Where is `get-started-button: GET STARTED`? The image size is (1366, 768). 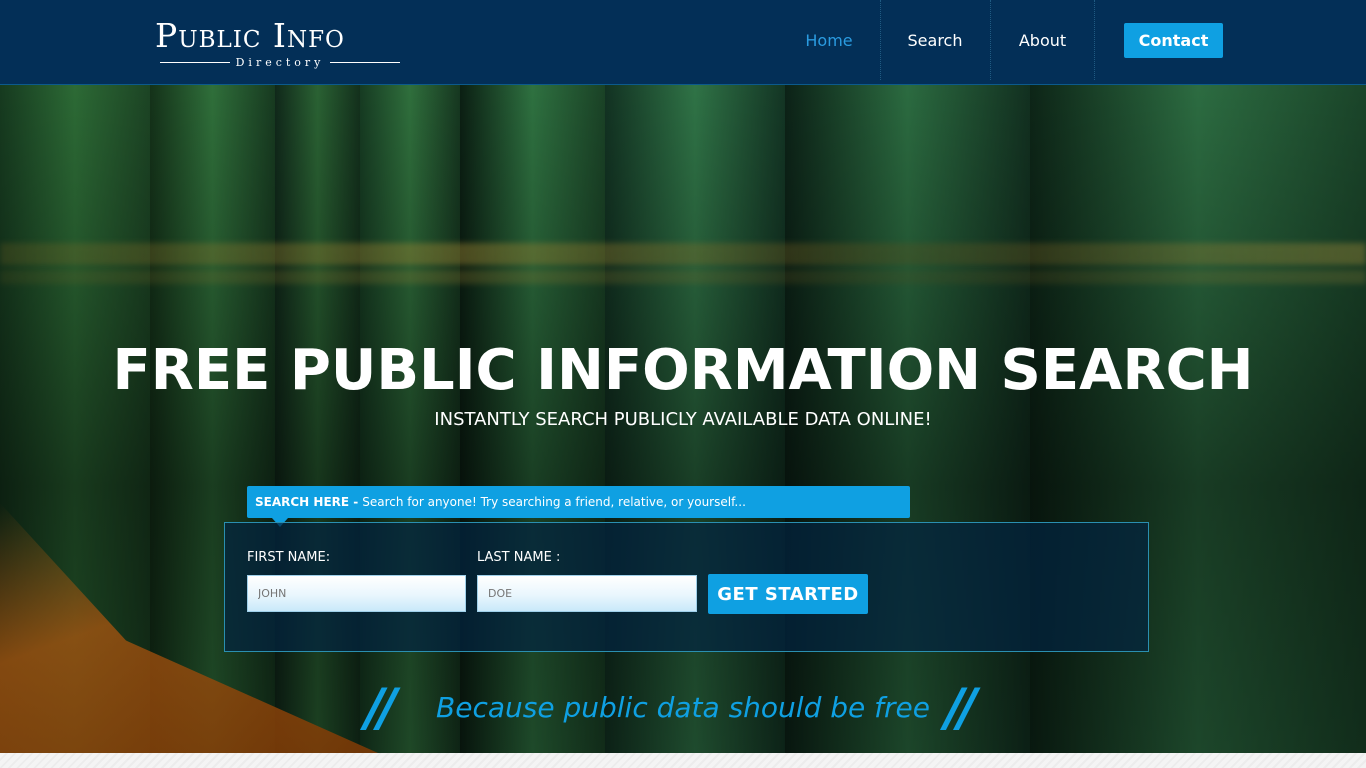 get-started-button: GET STARTED is located at coordinates (788, 594).